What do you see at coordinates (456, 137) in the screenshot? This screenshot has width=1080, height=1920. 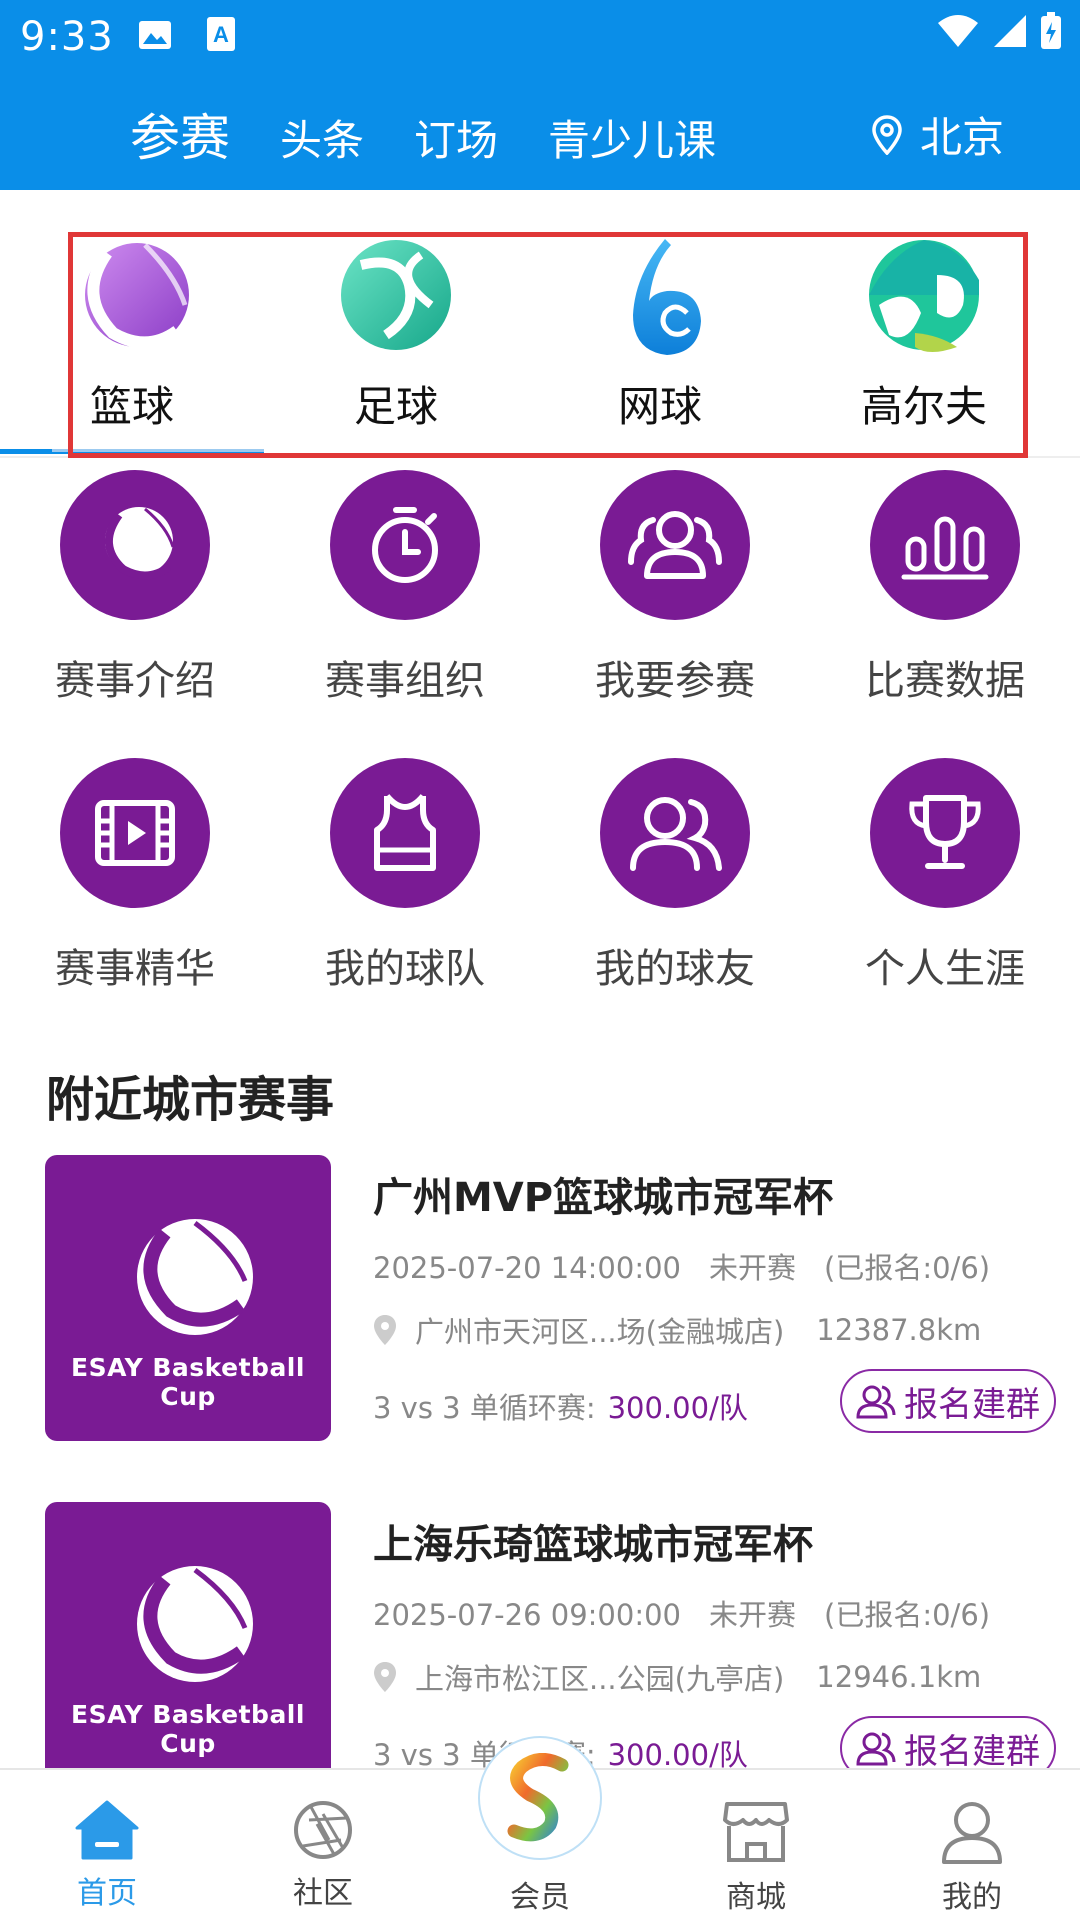 I see `tab-book-venue: 订场` at bounding box center [456, 137].